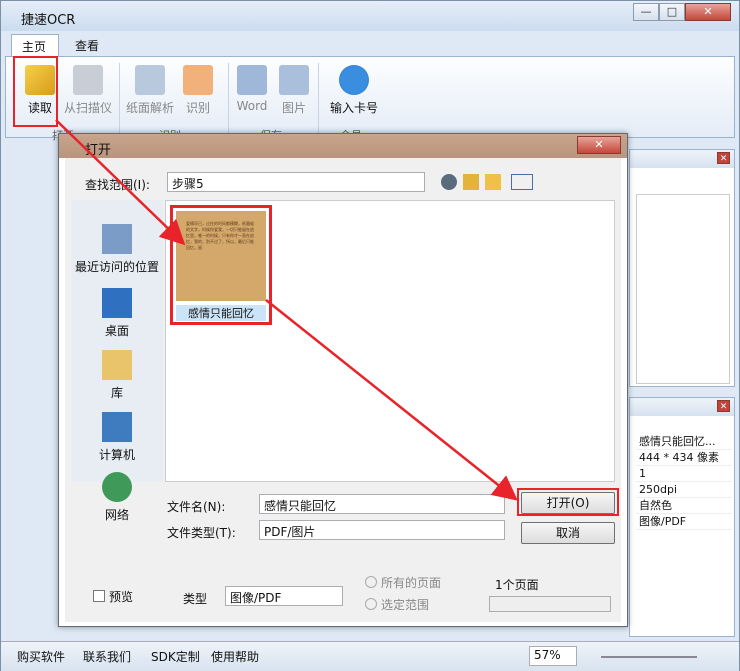 The width and height of the screenshot is (740, 671). What do you see at coordinates (391, 400) in the screenshot?
I see `arrow-to-open` at bounding box center [391, 400].